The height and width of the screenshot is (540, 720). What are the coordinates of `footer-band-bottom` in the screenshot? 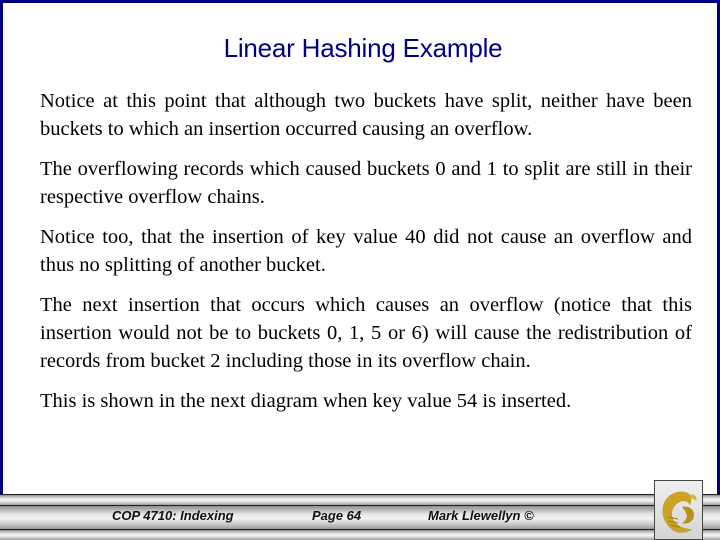 It's located at (360, 534).